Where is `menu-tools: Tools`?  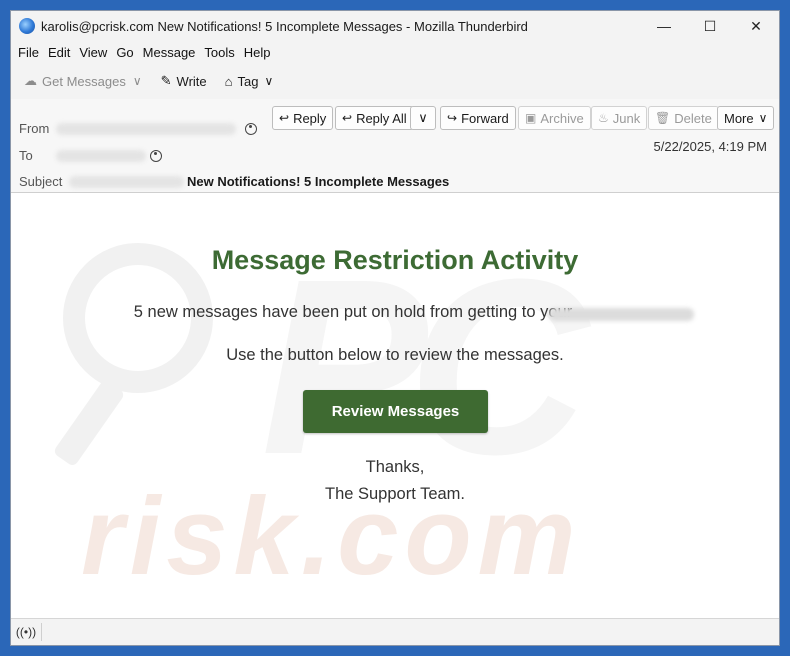
menu-tools: Tools is located at coordinates (219, 52).